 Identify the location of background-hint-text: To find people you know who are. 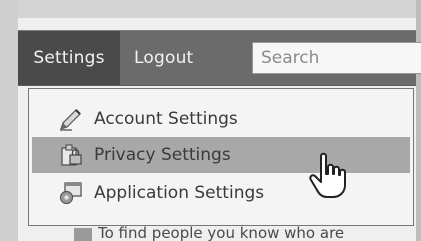
(221, 233).